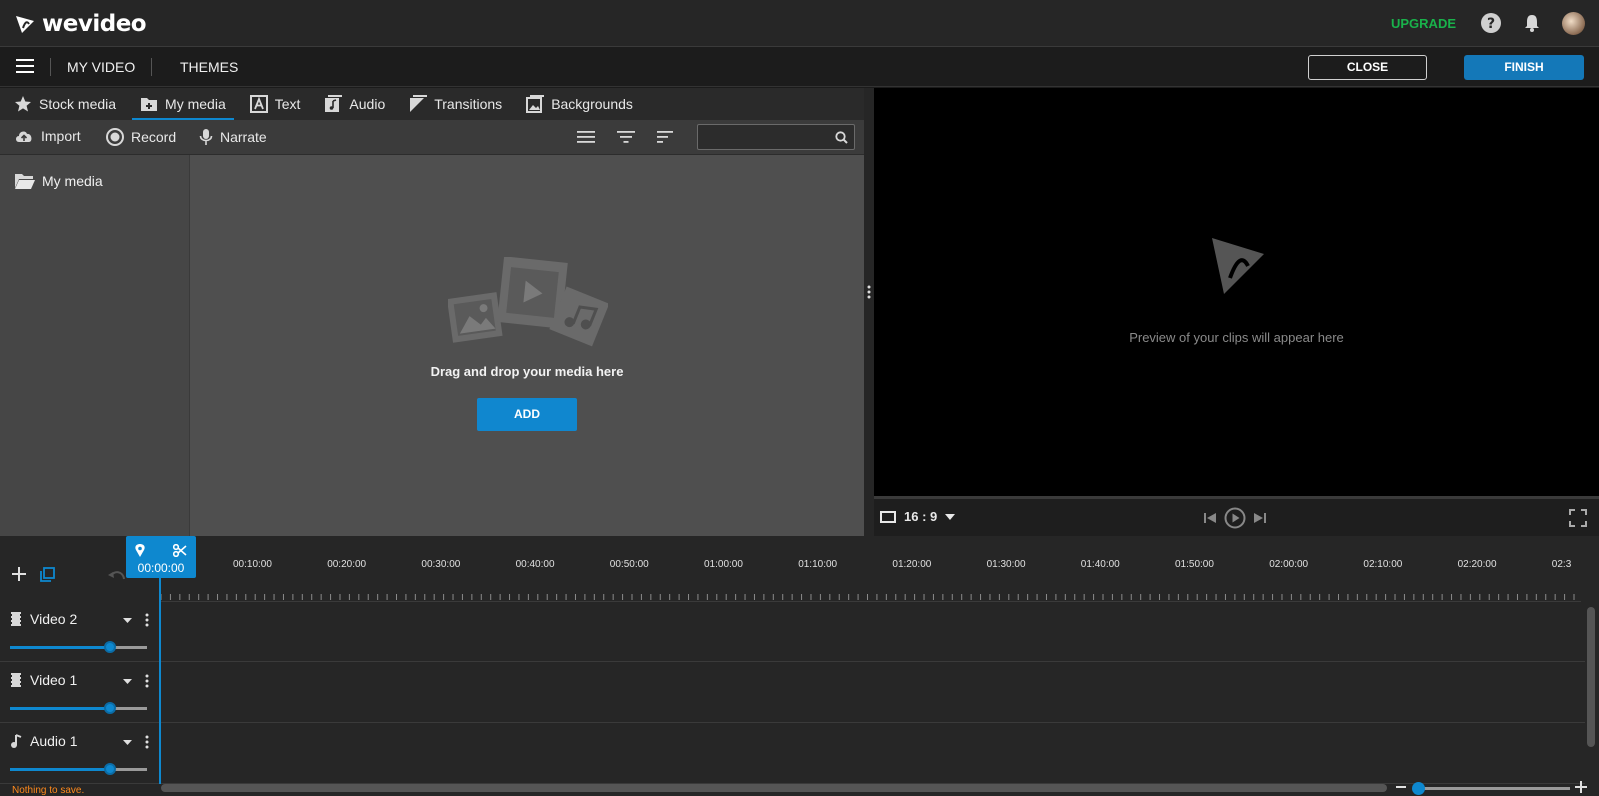 The image size is (1599, 796). I want to click on user-avatar, so click(1573, 23).